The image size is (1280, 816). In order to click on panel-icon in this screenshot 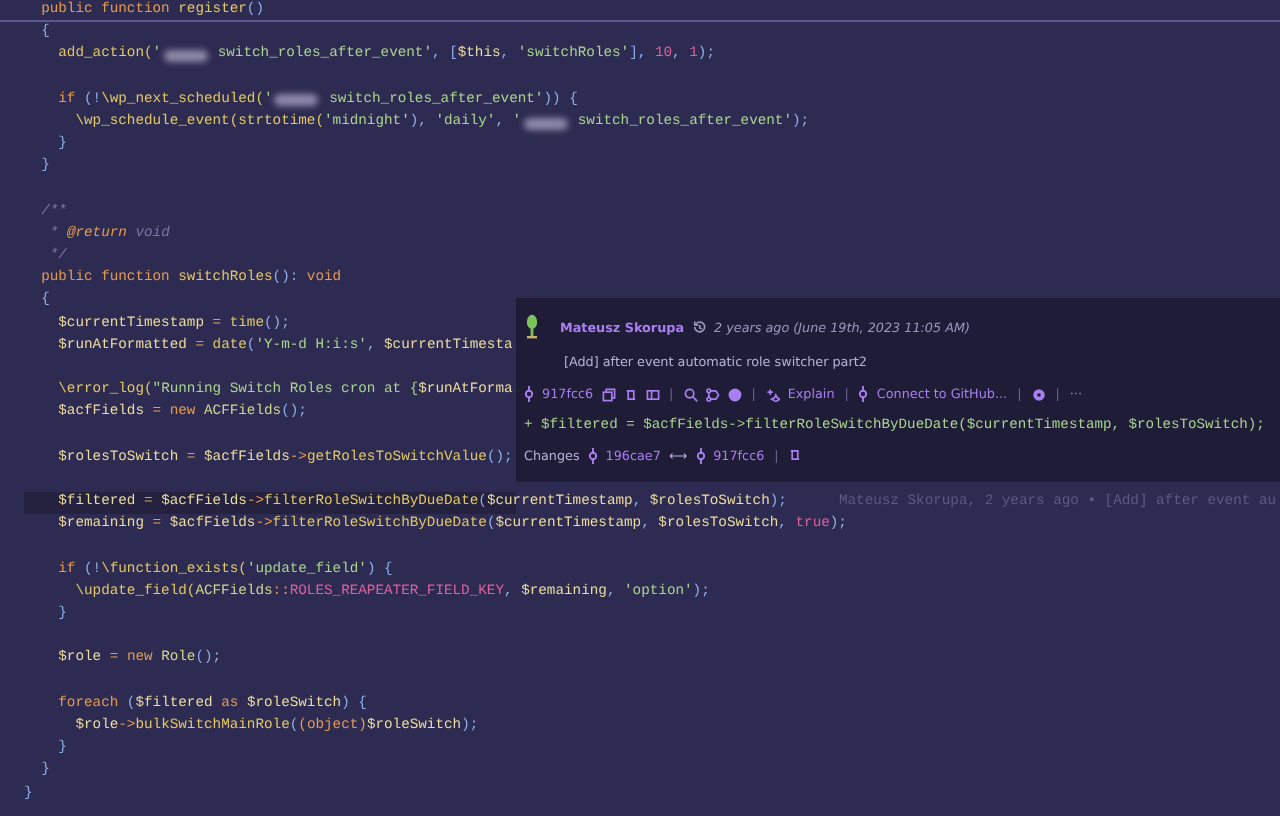, I will do `click(652, 394)`.